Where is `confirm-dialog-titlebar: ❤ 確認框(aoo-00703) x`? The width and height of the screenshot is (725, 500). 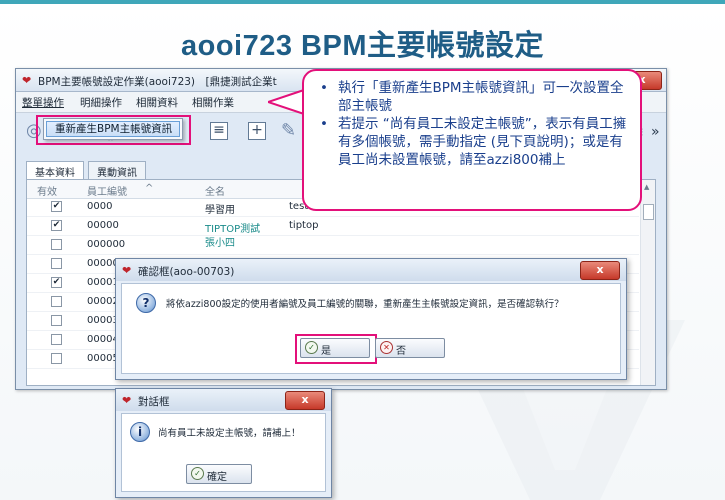
confirm-dialog-titlebar: ❤ 確認框(aoo-00703) x is located at coordinates (371, 270).